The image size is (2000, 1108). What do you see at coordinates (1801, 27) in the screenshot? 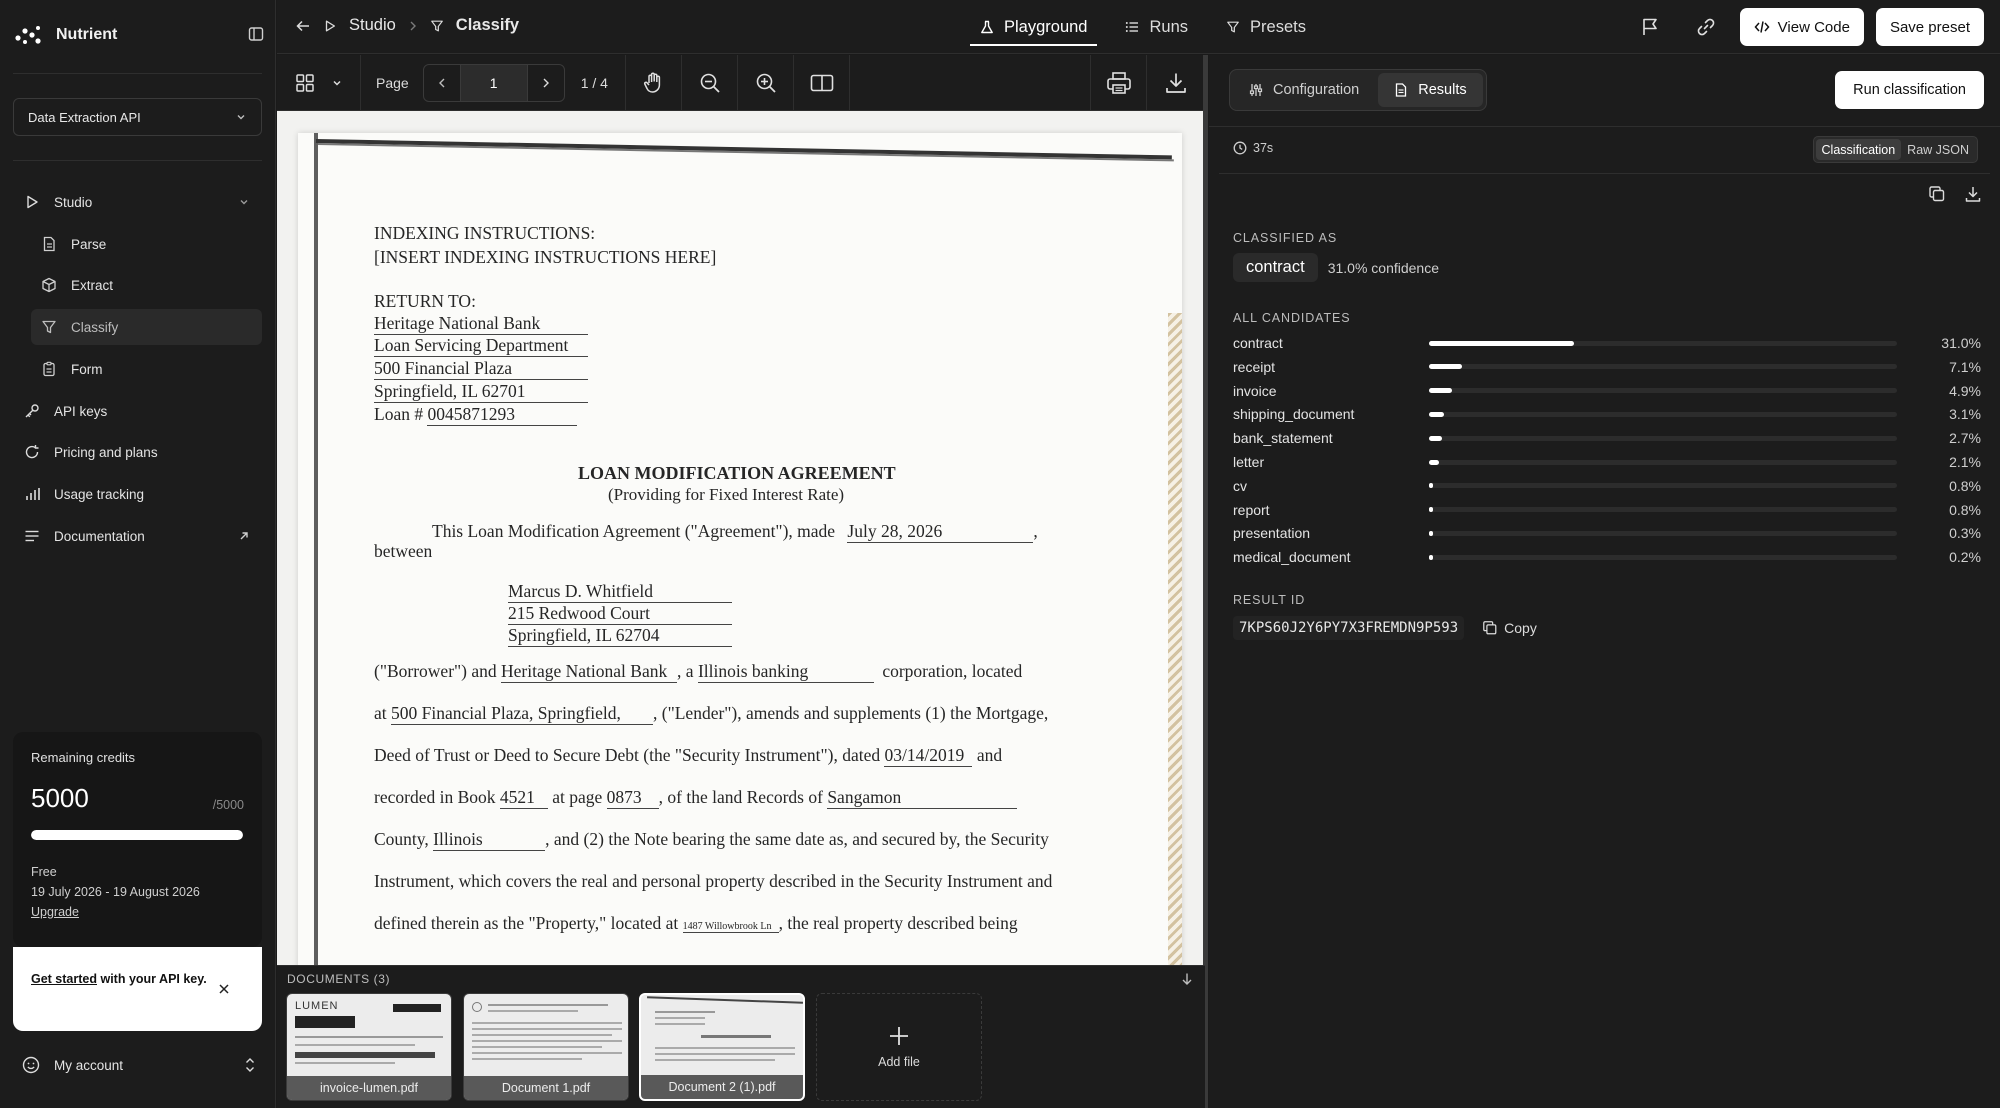
I see `view-code-button: View Code` at bounding box center [1801, 27].